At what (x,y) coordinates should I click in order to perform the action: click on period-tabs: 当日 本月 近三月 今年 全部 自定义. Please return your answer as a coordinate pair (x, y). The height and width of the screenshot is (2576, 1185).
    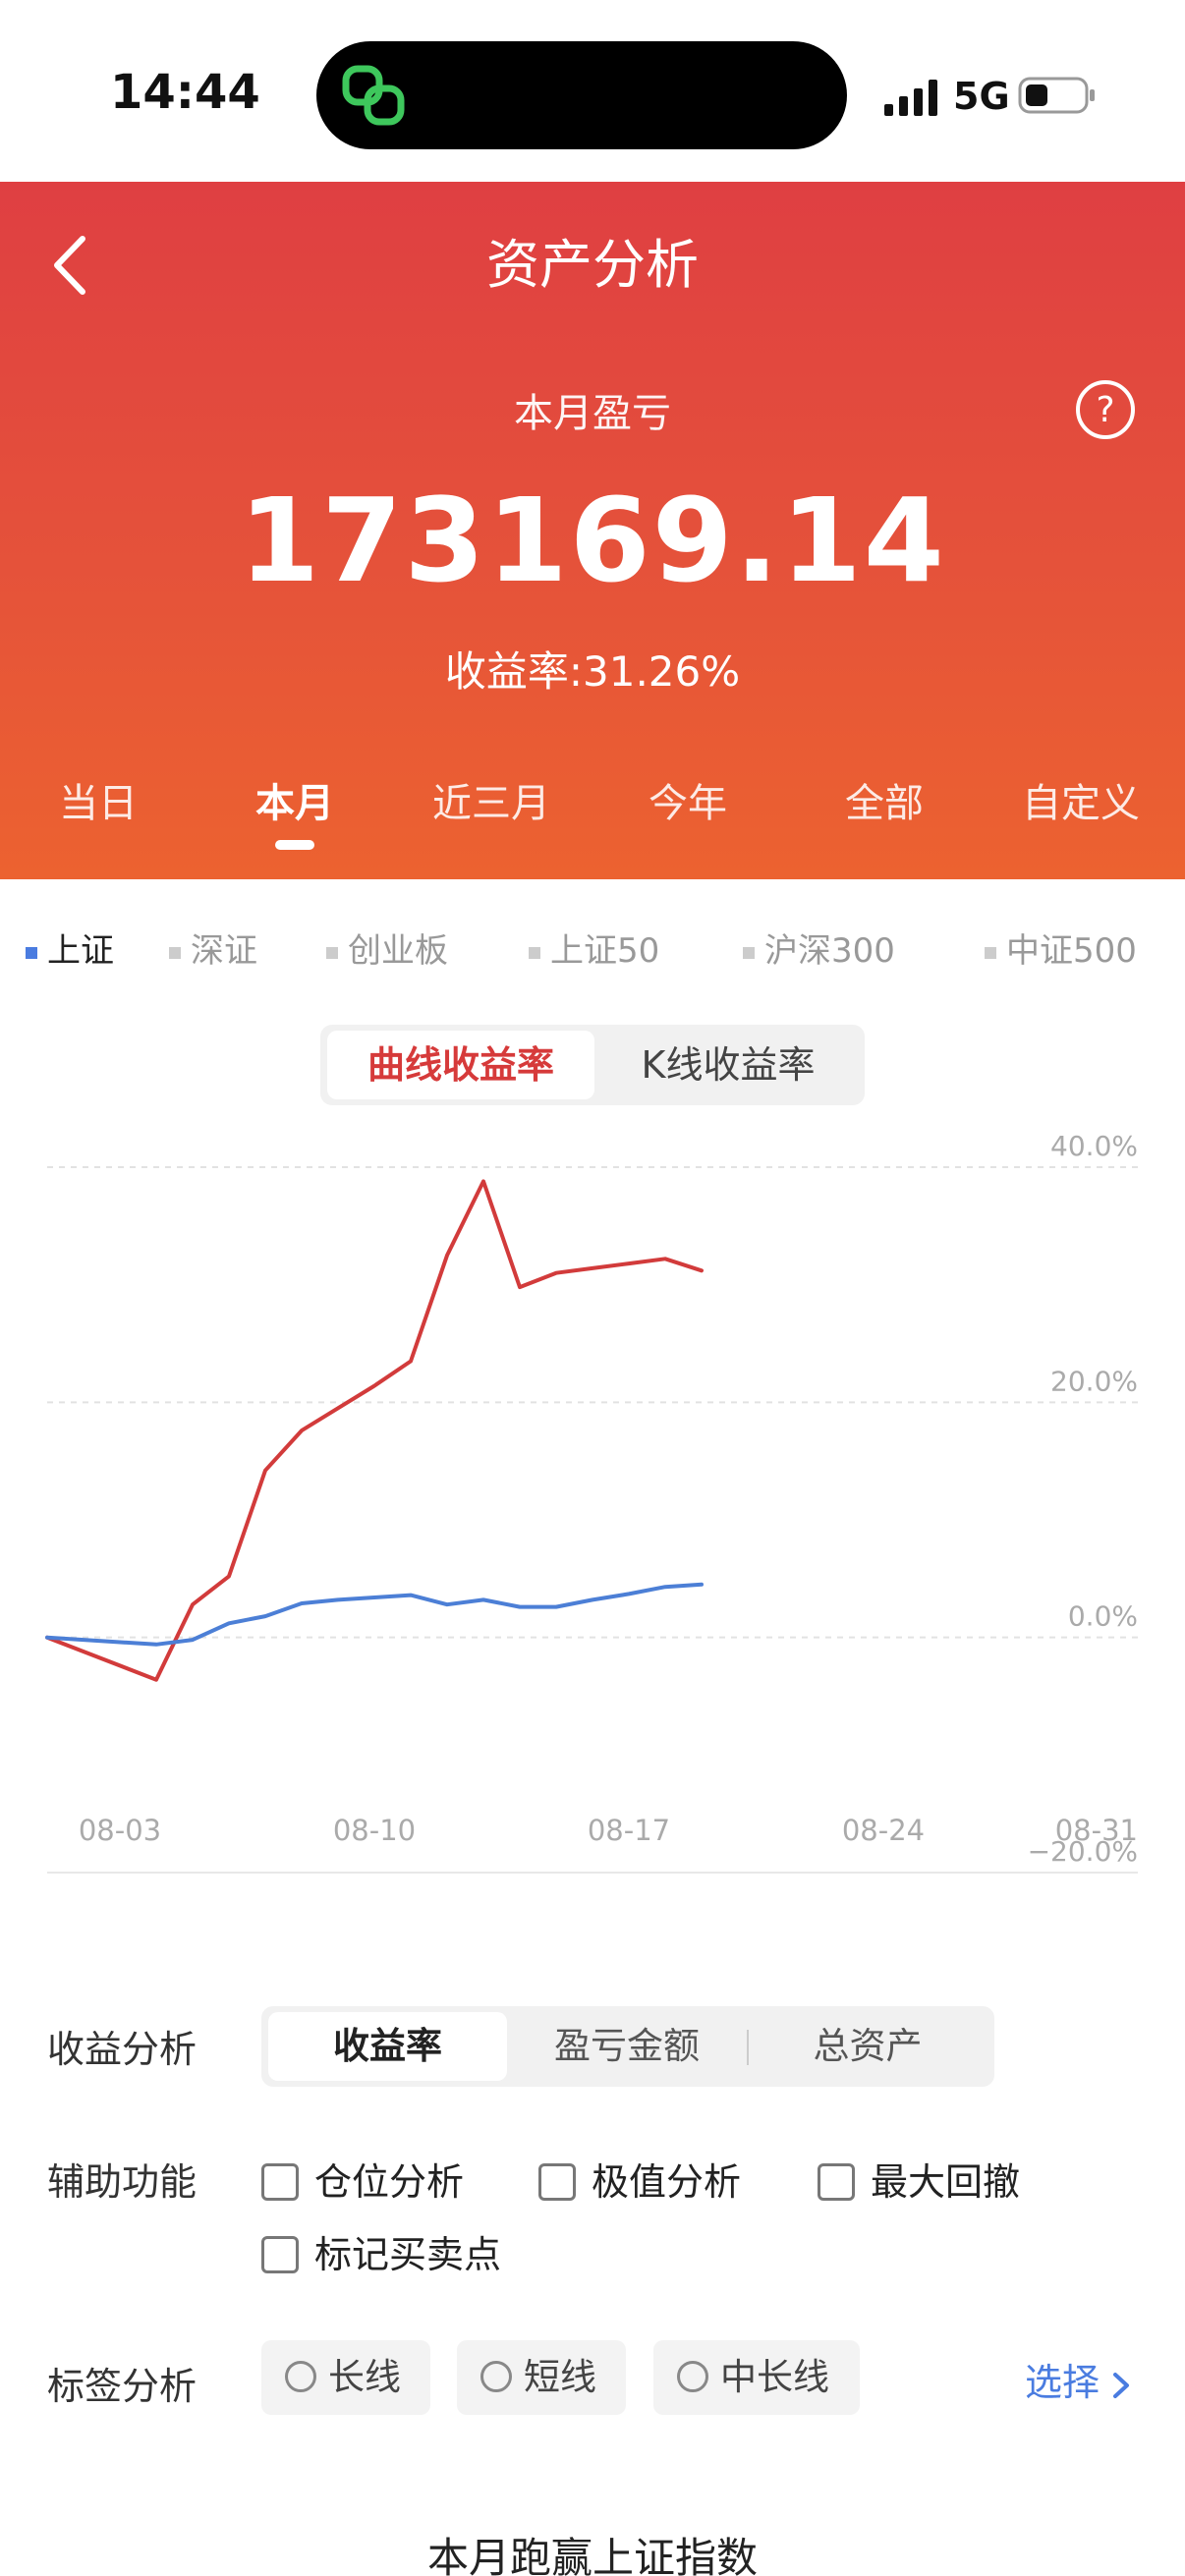
    Looking at the image, I should click on (592, 810).